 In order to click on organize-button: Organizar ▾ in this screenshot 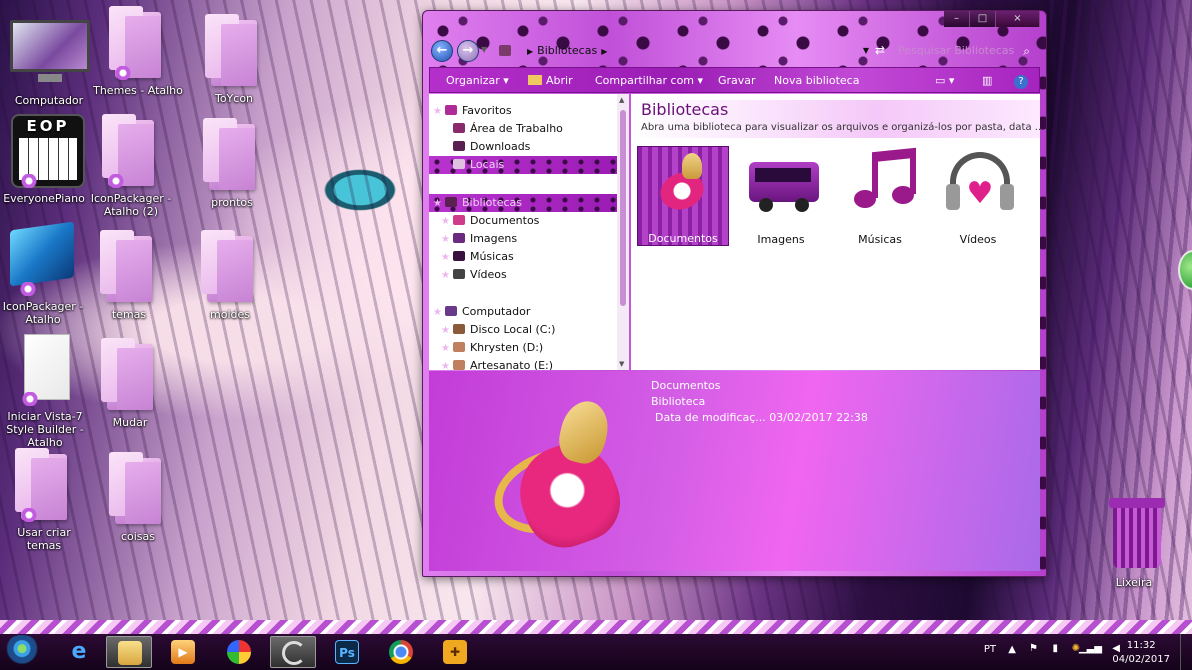, I will do `click(477, 80)`.